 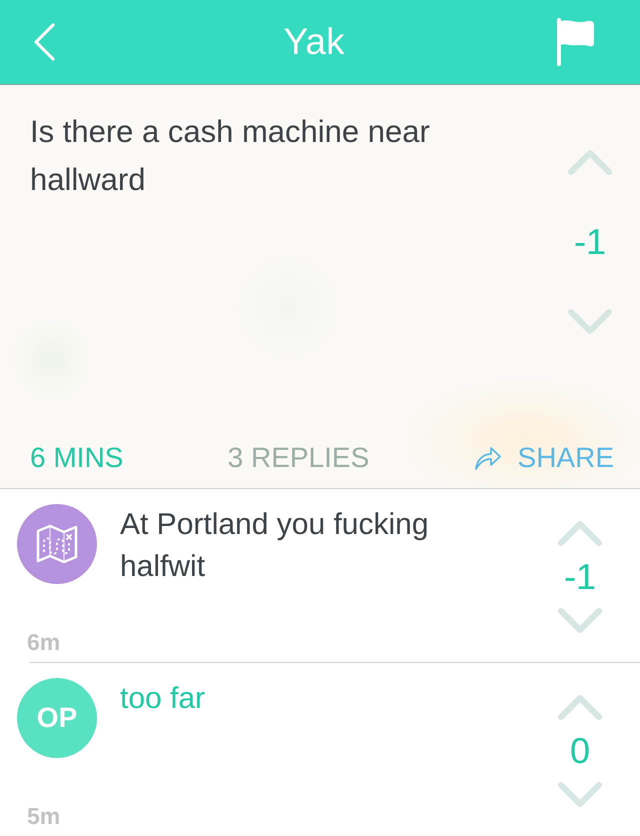 I want to click on op-avatar: OP, so click(x=57, y=718).